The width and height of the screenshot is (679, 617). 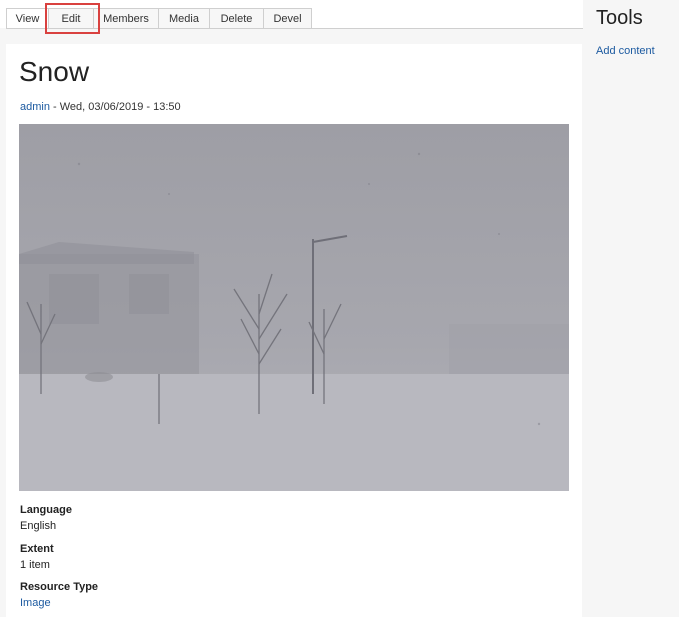 I want to click on extent-label: Extent, so click(x=37, y=549).